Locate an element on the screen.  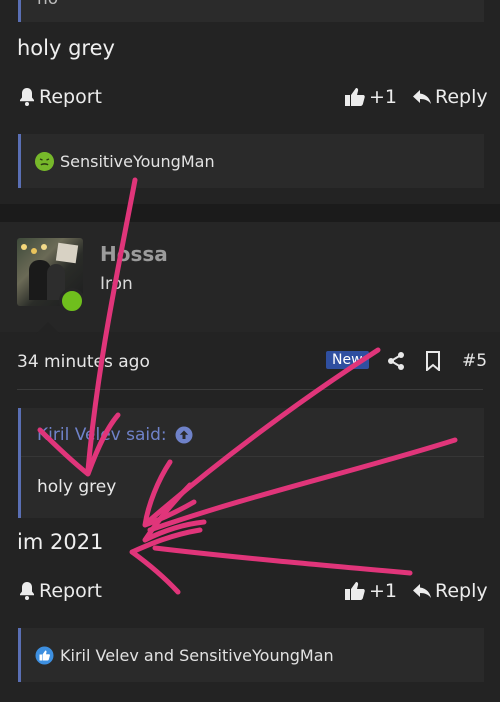
post-timestamp: 34 minutes ago is located at coordinates (83, 362).